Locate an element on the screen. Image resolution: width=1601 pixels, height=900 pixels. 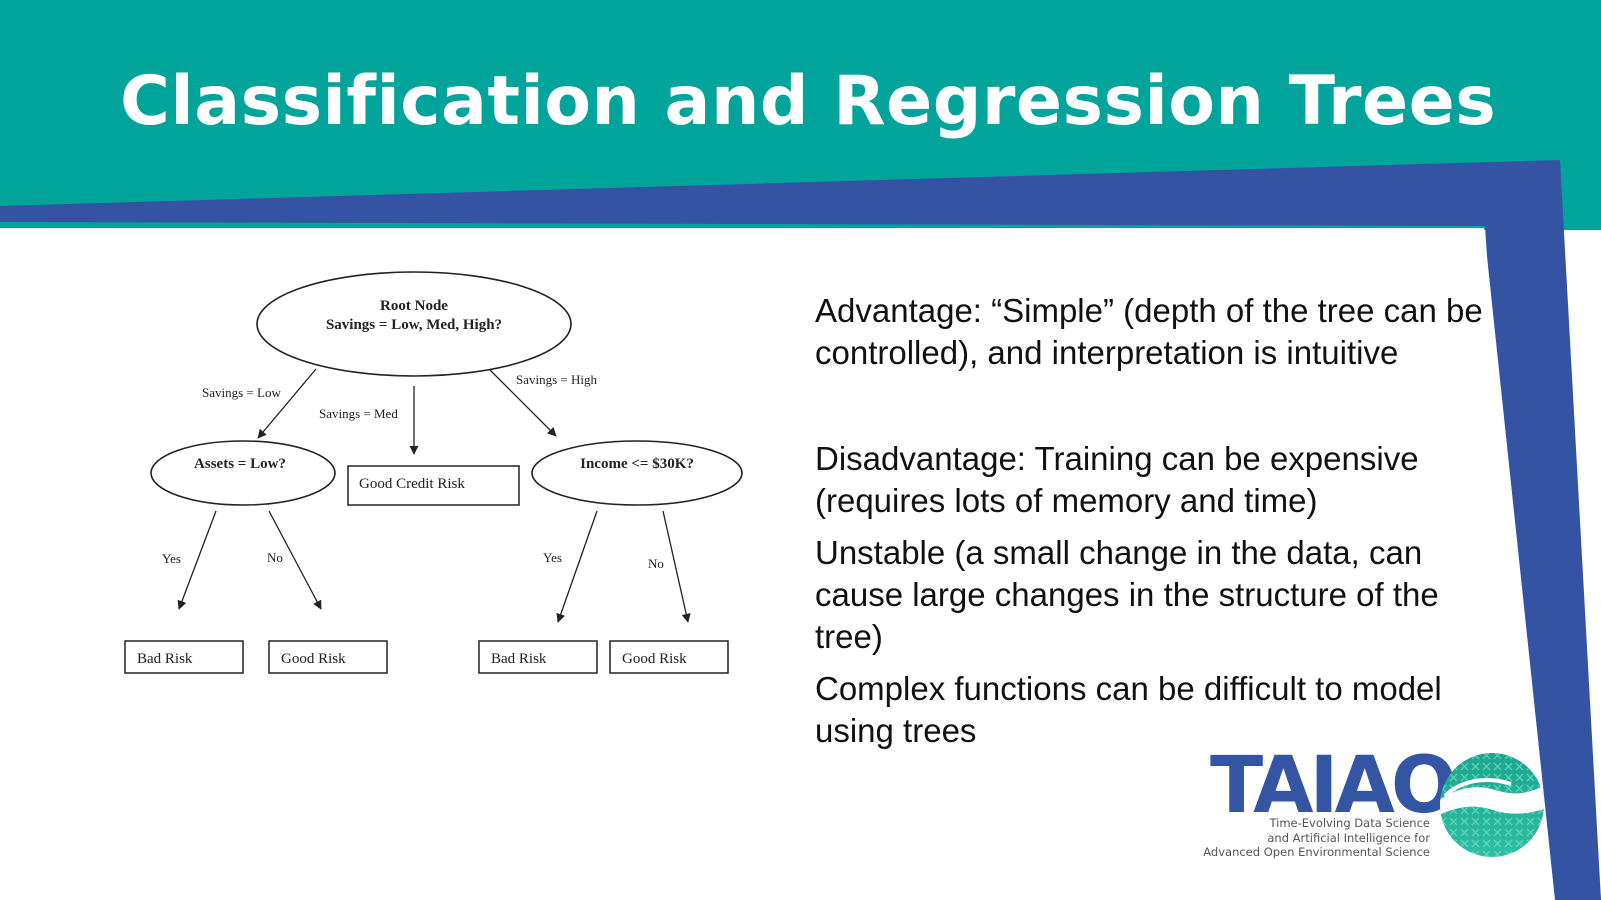
label-savings-low: Savings = Low is located at coordinates (241, 392).